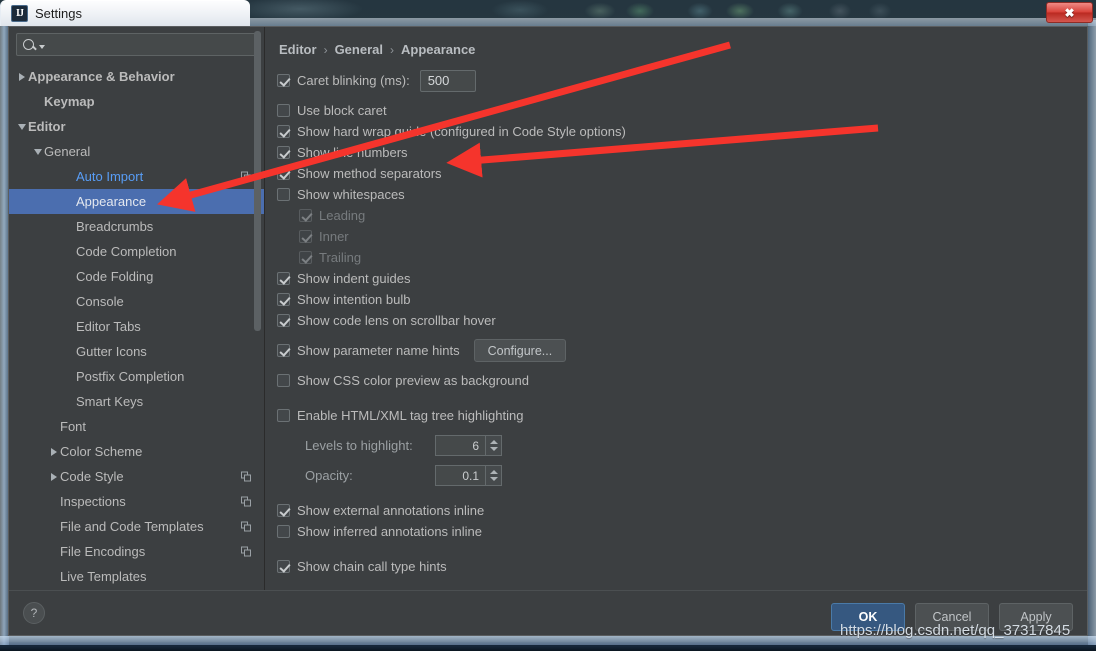 This screenshot has height=651, width=1096. I want to click on search-box, so click(136, 44).